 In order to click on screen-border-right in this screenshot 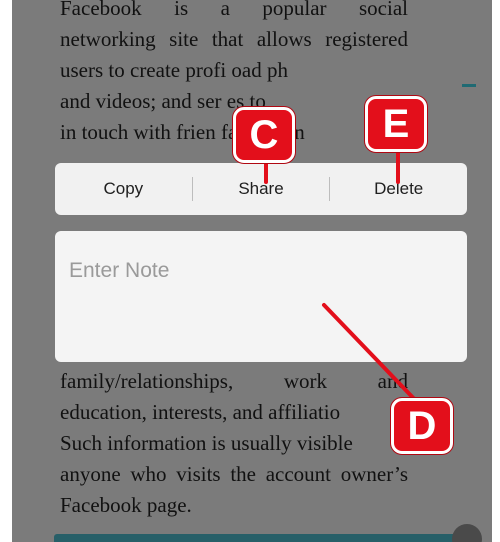, I will do `click(496, 271)`.